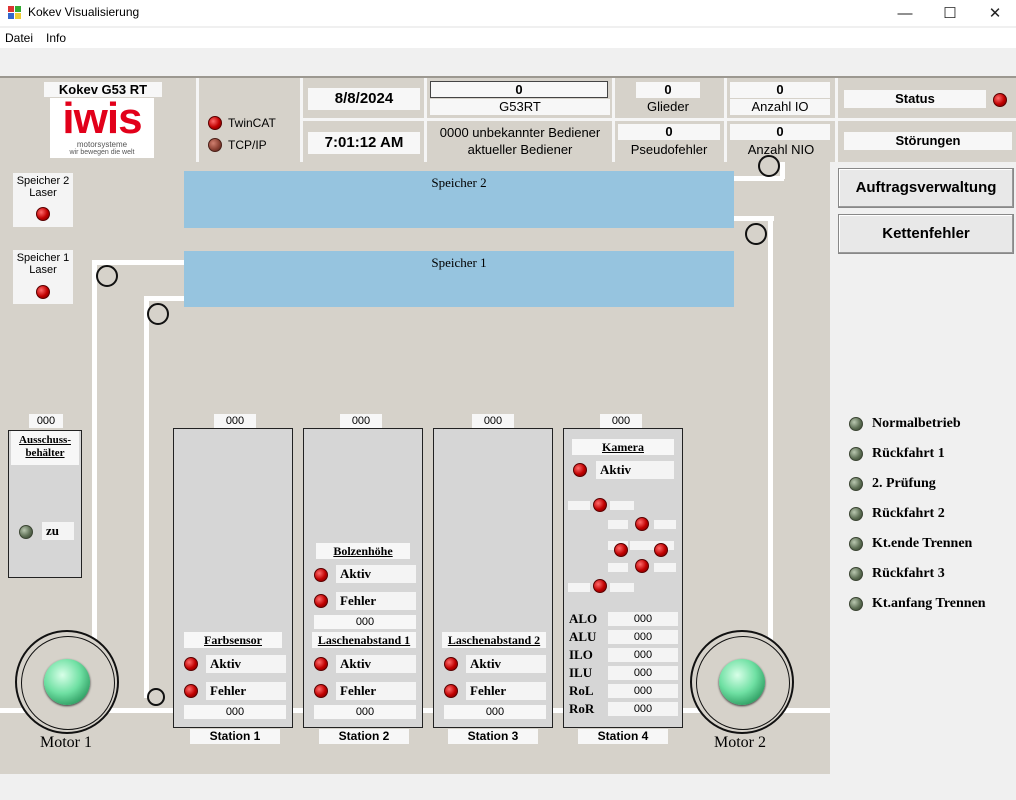 This screenshot has height=800, width=1016. I want to click on kamera-row-label: RoL, so click(581, 690).